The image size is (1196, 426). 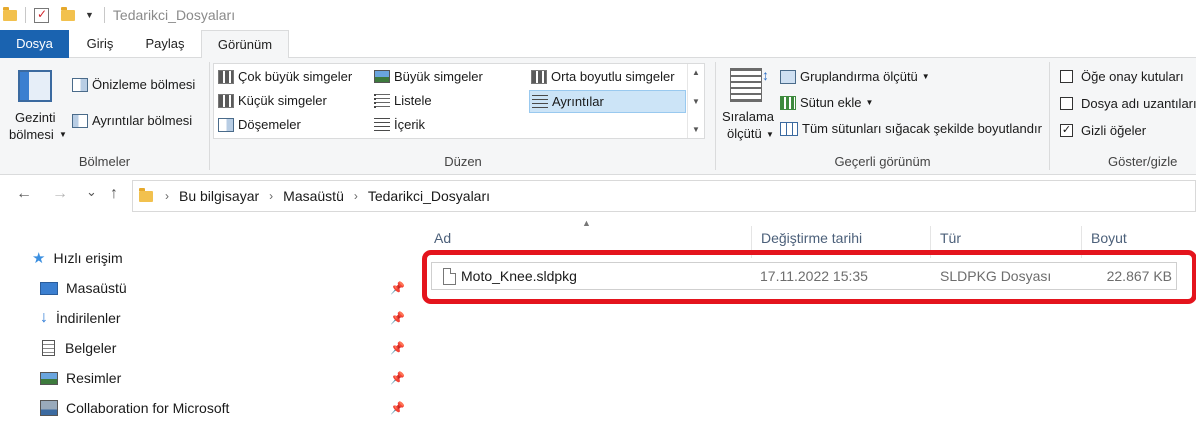 What do you see at coordinates (788, 76) in the screenshot?
I see `group-by-icon` at bounding box center [788, 76].